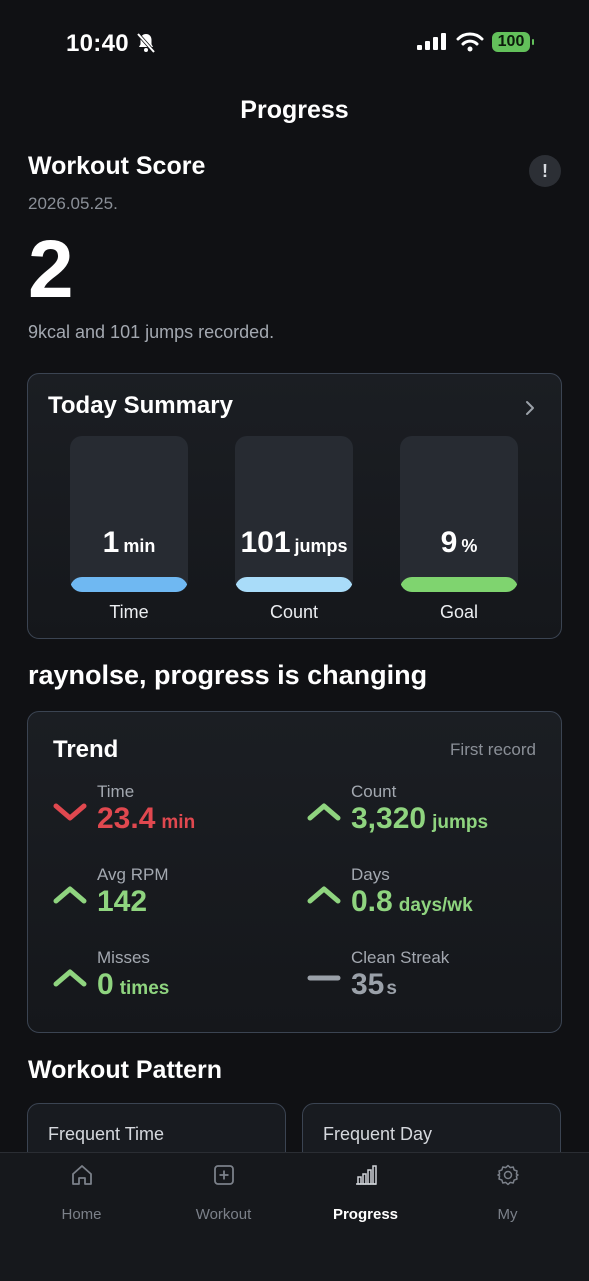  Describe the element at coordinates (294, 44) in the screenshot. I see `status-bar: 10:40 100` at that location.